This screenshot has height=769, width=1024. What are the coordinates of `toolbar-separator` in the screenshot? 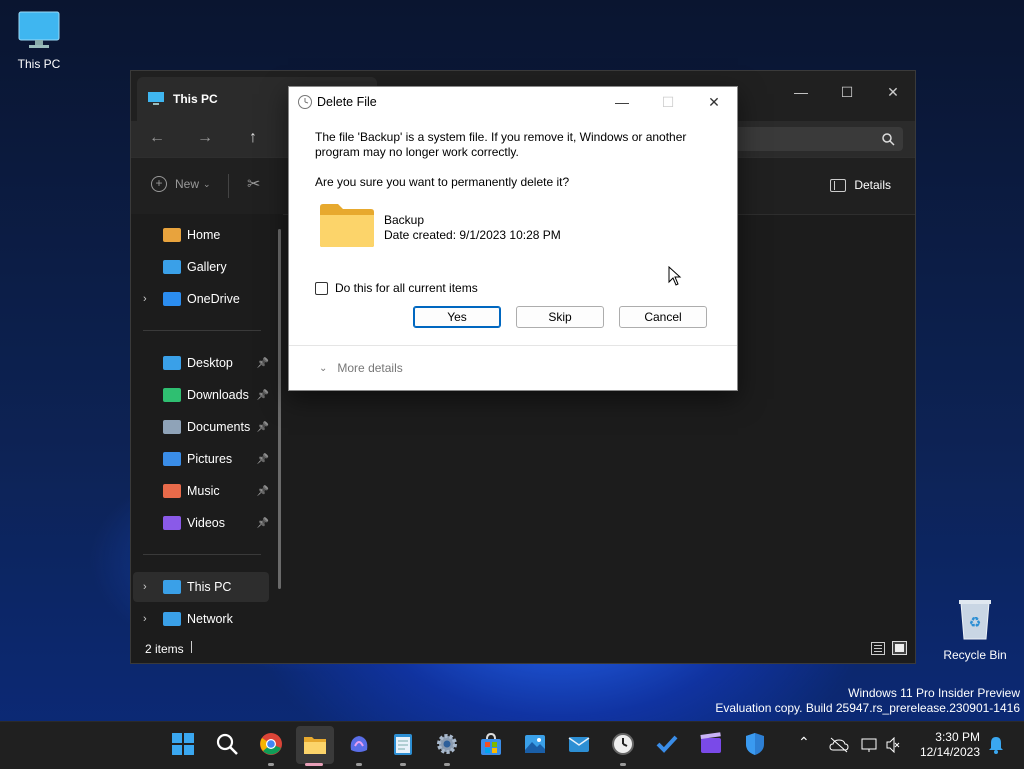 It's located at (228, 186).